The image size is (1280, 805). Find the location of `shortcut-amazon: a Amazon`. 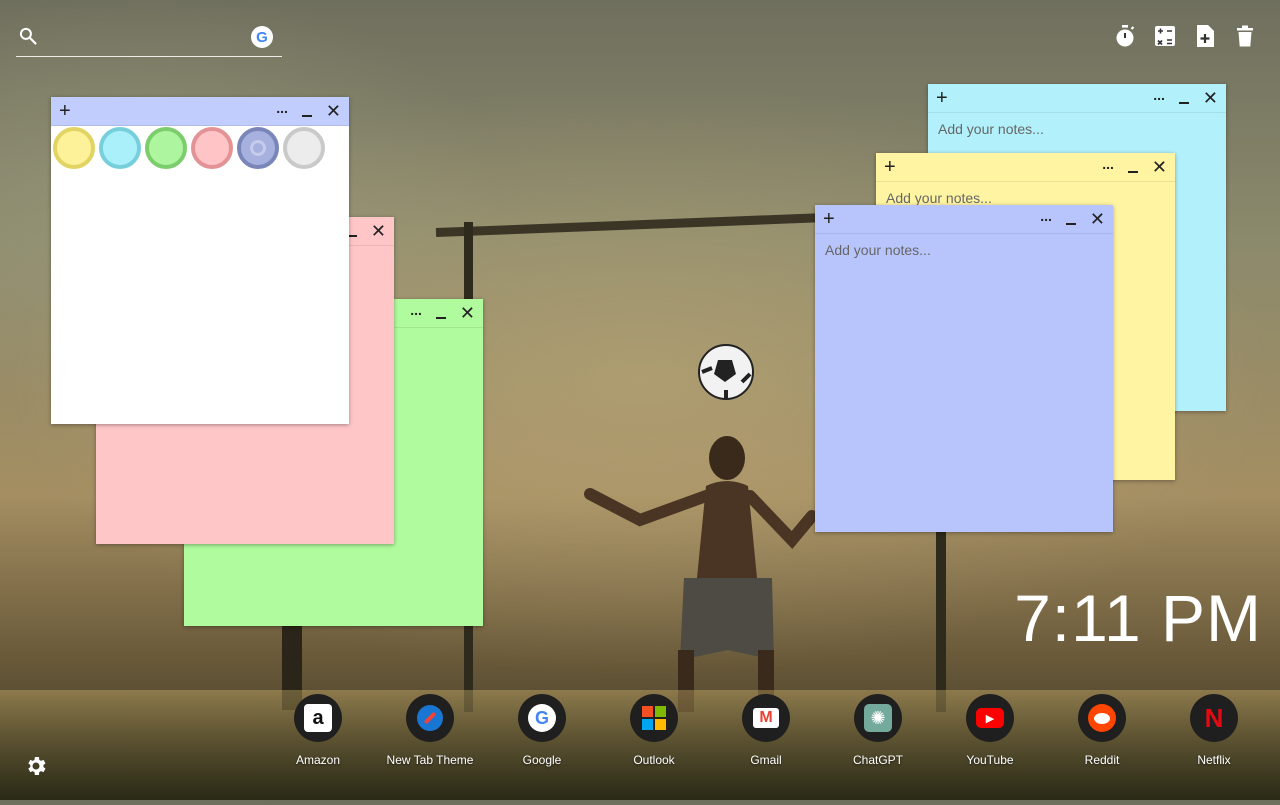

shortcut-amazon: a Amazon is located at coordinates (318, 730).